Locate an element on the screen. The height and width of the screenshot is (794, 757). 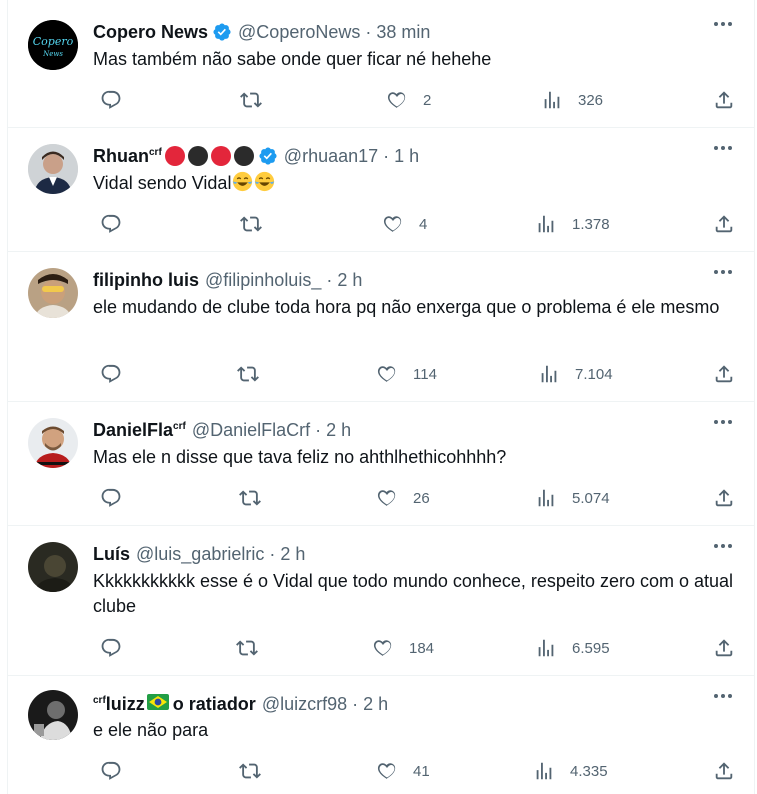
views-button: 1.378 is located at coordinates (572, 224).